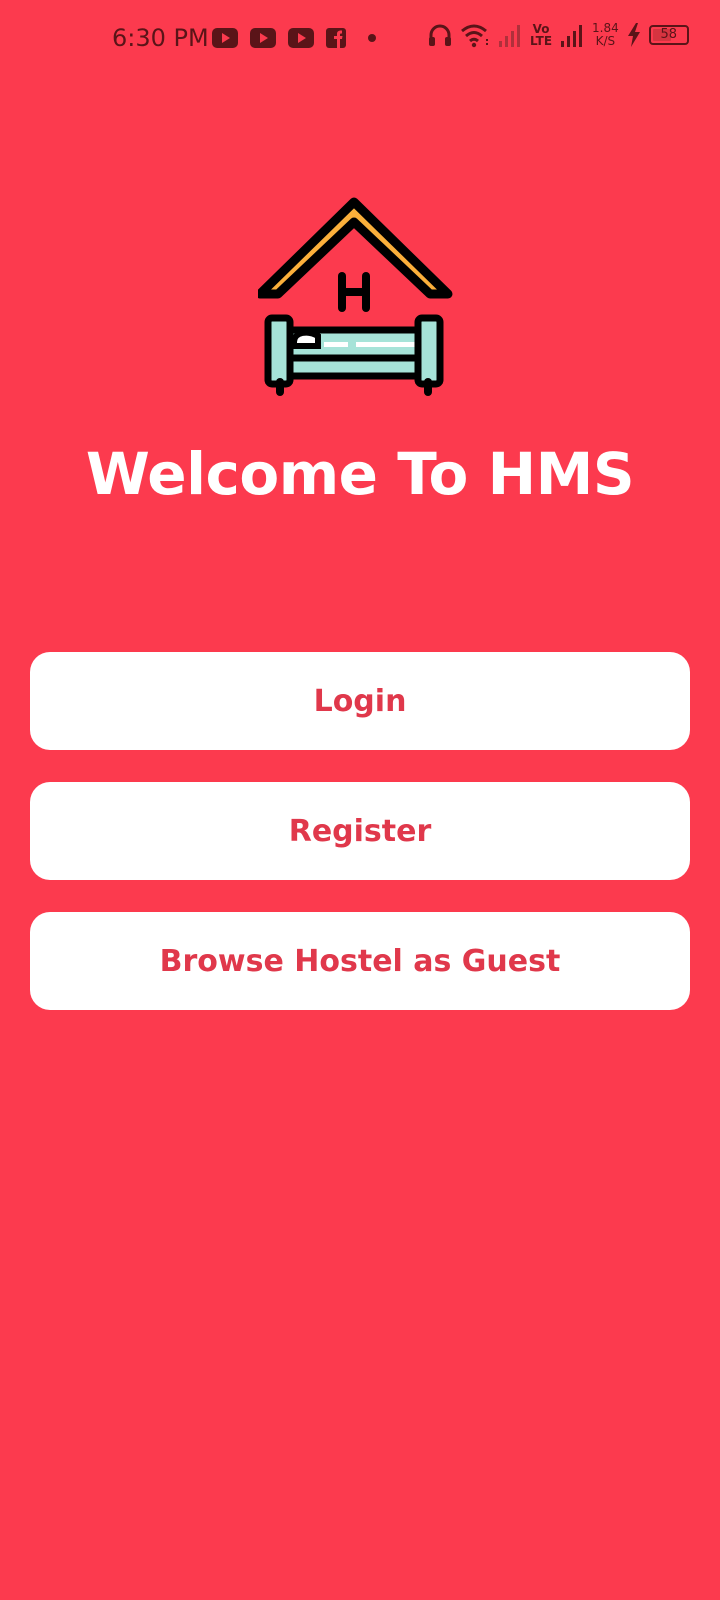  Describe the element at coordinates (354, 355) in the screenshot. I see `bed-shape` at that location.